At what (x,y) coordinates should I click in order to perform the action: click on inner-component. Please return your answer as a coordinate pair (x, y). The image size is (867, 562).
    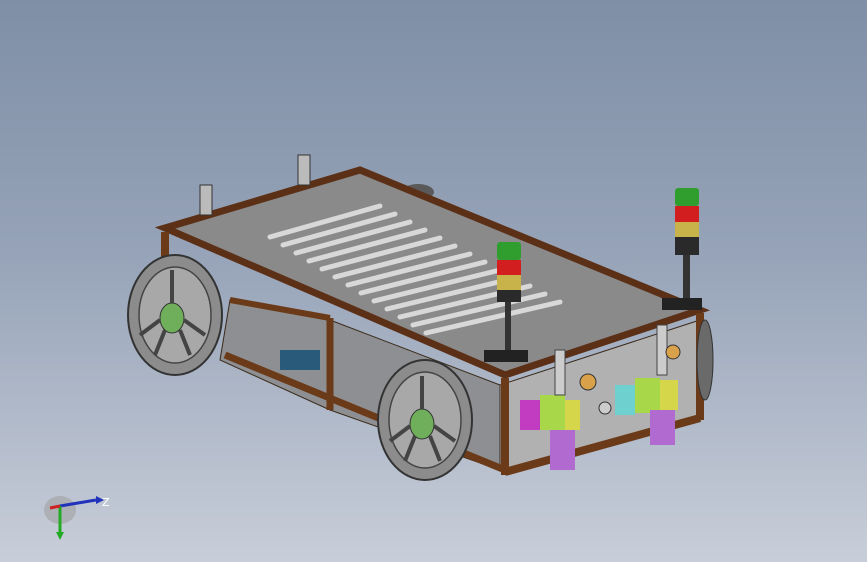
    Looking at the image, I should click on (300, 360).